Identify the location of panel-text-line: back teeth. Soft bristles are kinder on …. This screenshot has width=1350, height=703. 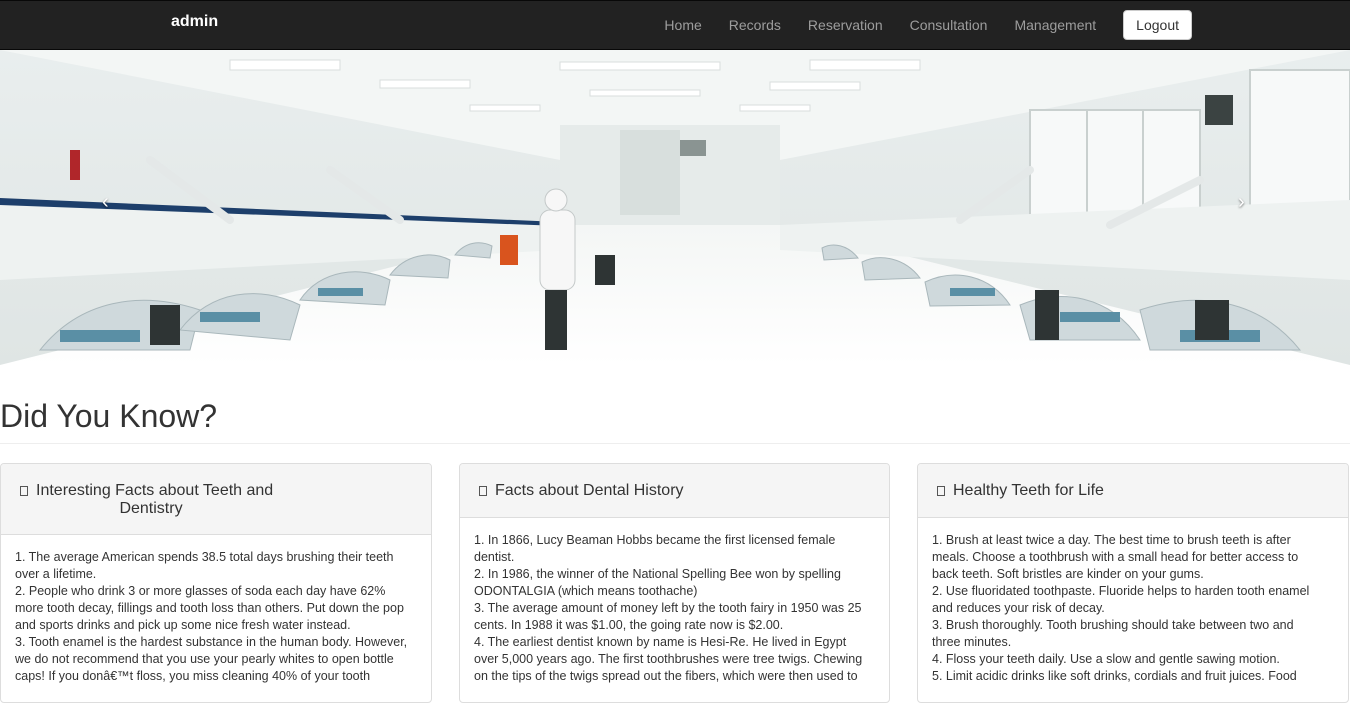
(1068, 574).